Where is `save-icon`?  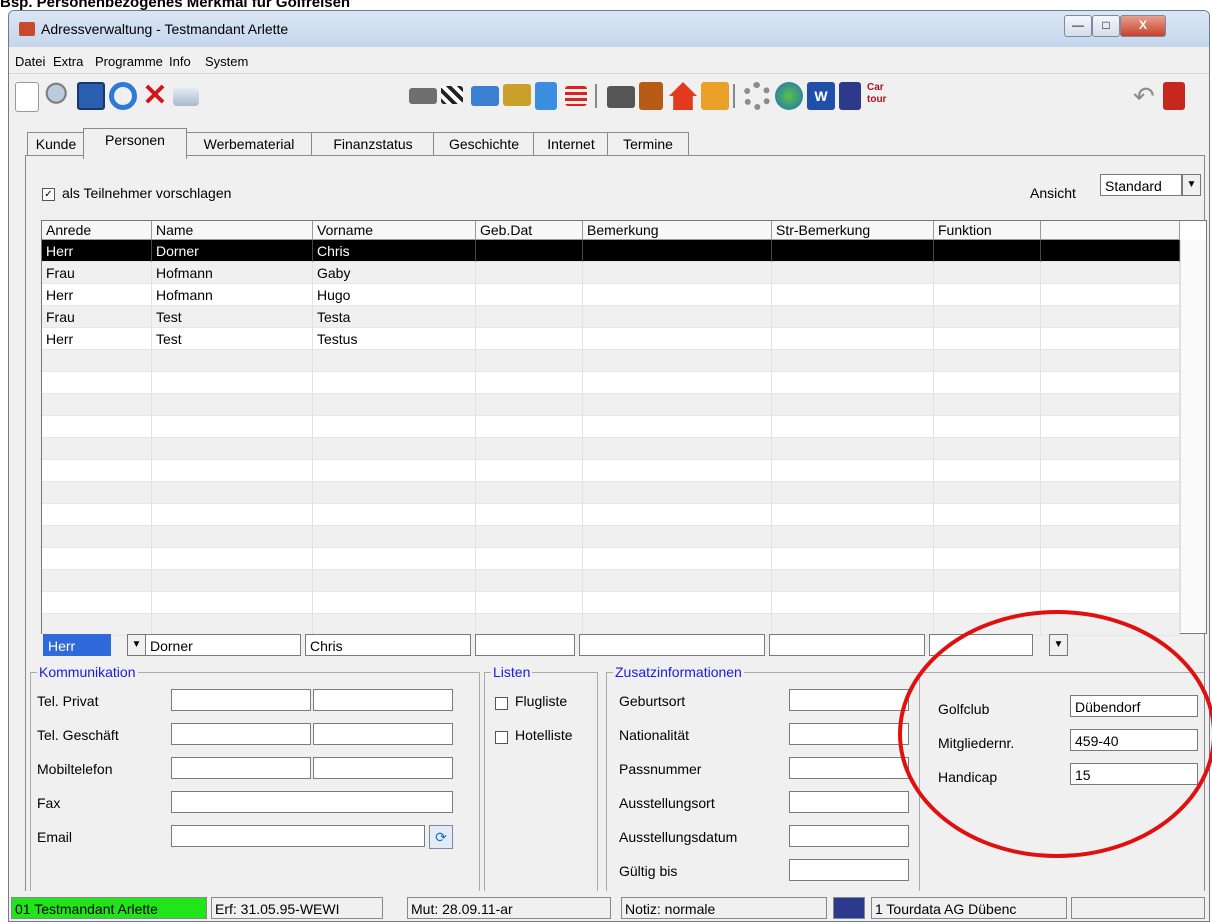 save-icon is located at coordinates (91, 96).